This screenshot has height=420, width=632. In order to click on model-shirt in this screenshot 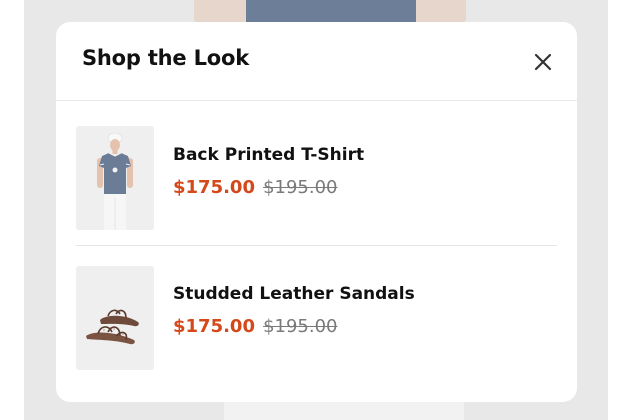, I will do `click(331, 12)`.